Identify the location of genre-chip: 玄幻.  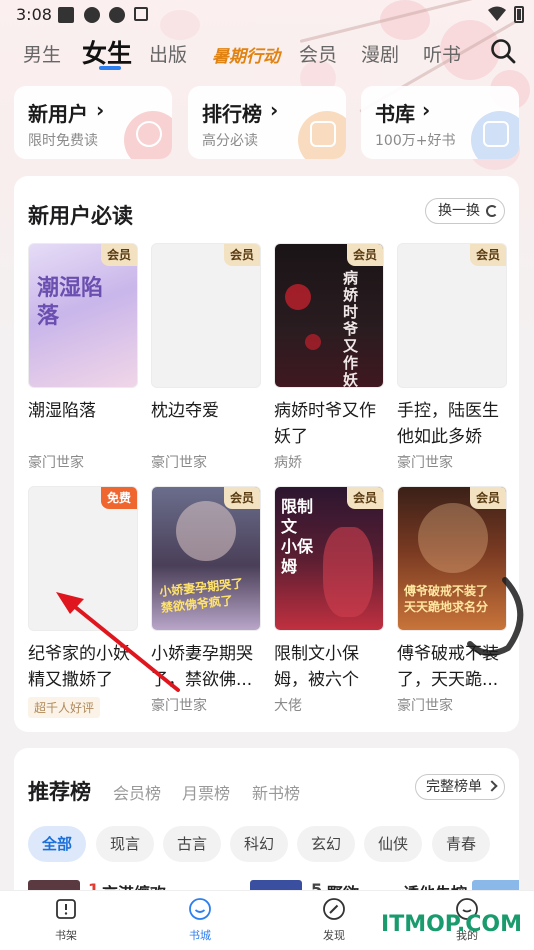
(326, 844).